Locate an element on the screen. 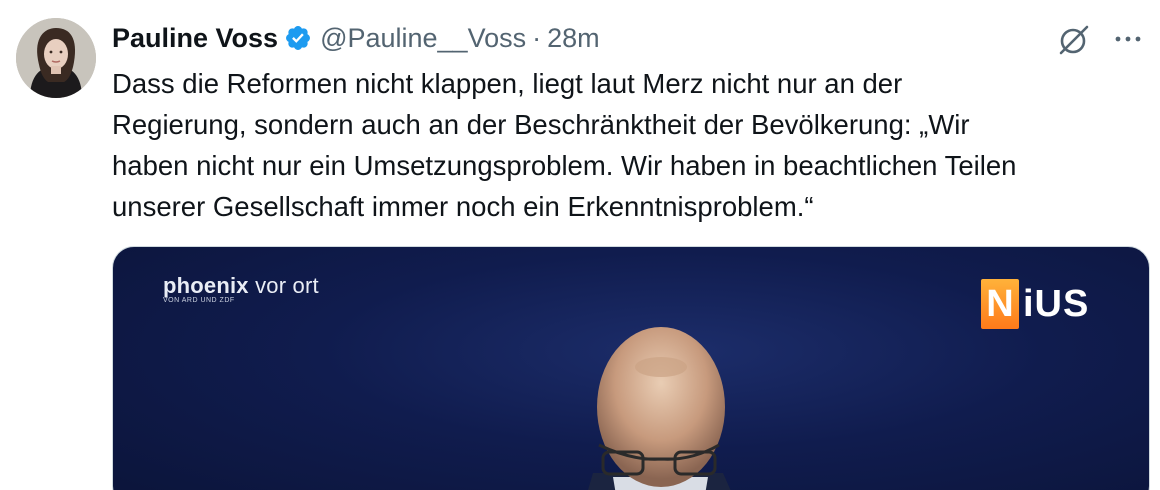  nius-logo: N iUS is located at coordinates (1035, 304).